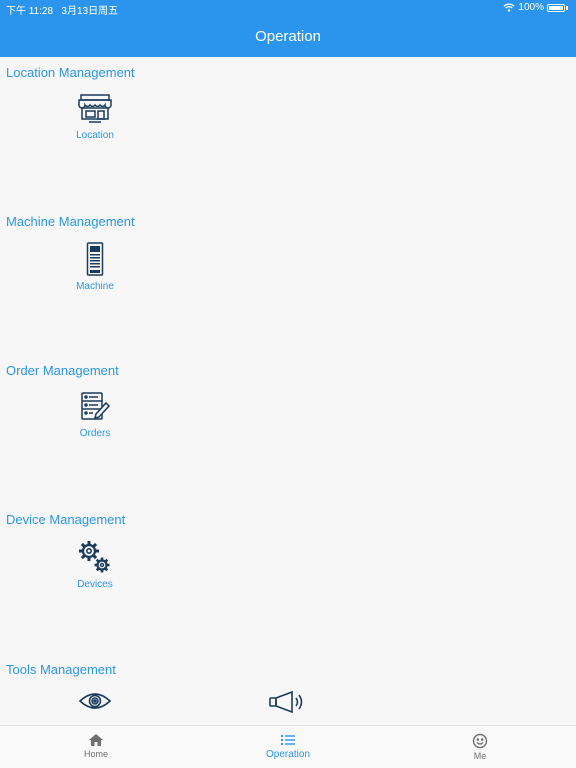 This screenshot has height=768, width=576. I want to click on home-icon, so click(96, 740).